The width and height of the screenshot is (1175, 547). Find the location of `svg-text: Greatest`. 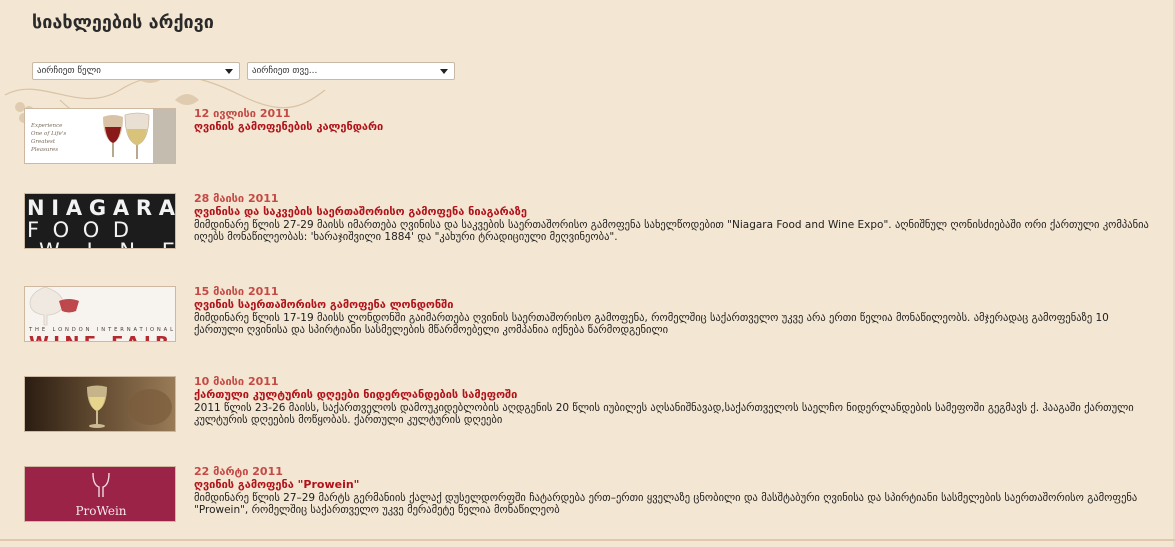

svg-text: Greatest is located at coordinates (43, 142).